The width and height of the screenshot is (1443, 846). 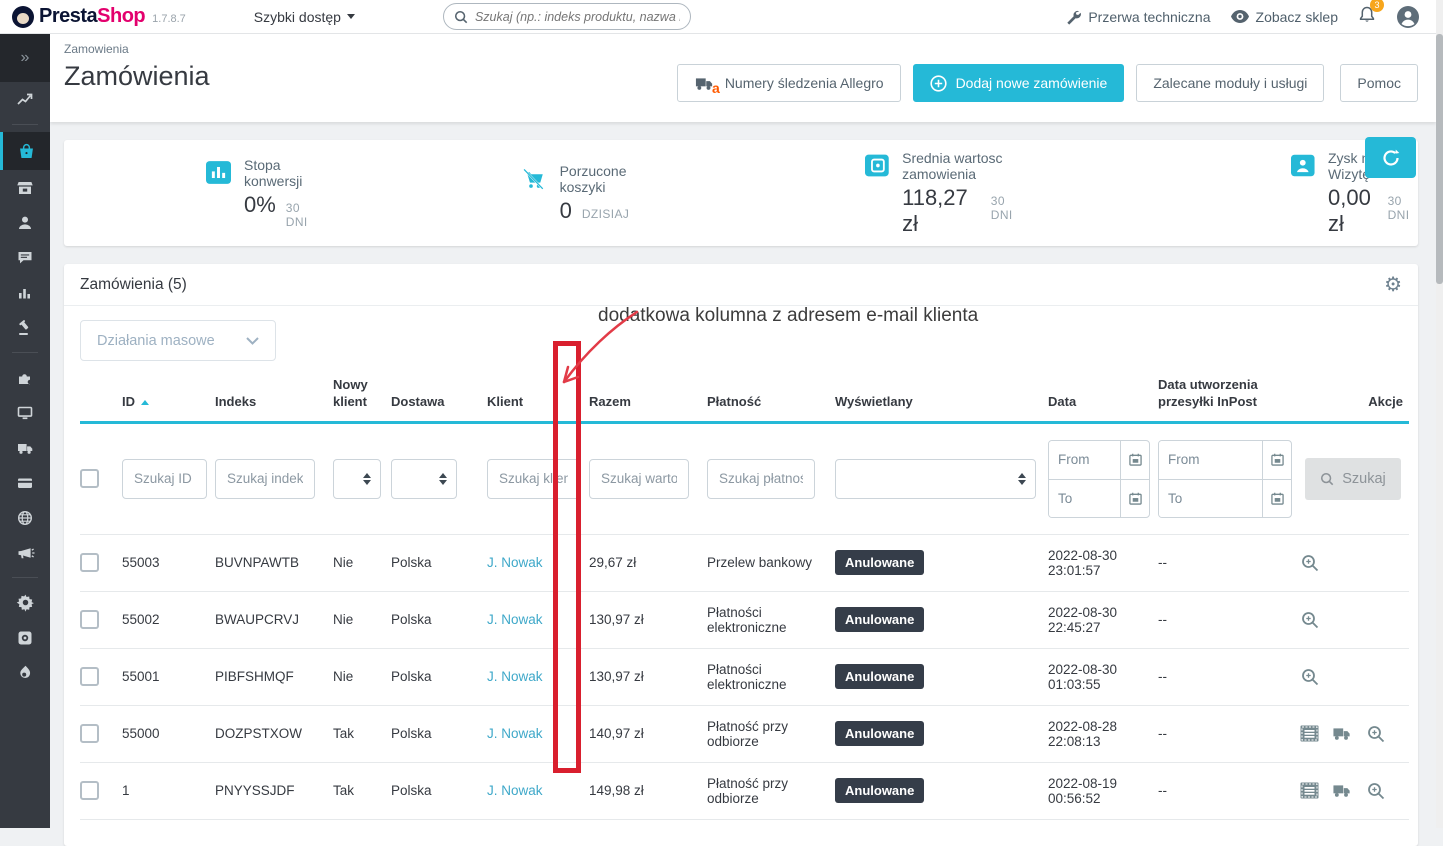 I want to click on data-to-input, so click(x=1084, y=498).